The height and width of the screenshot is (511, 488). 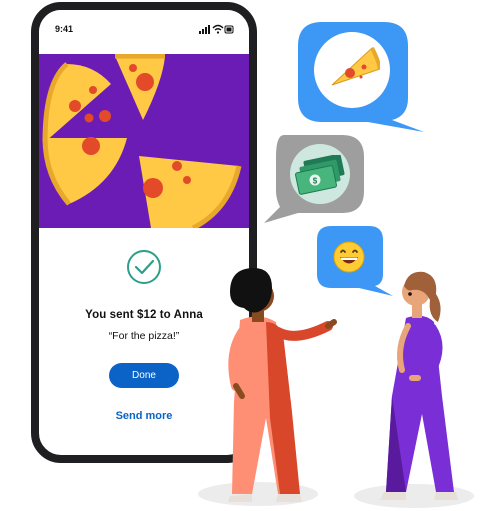 I want to click on done-button: Done, so click(x=144, y=375).